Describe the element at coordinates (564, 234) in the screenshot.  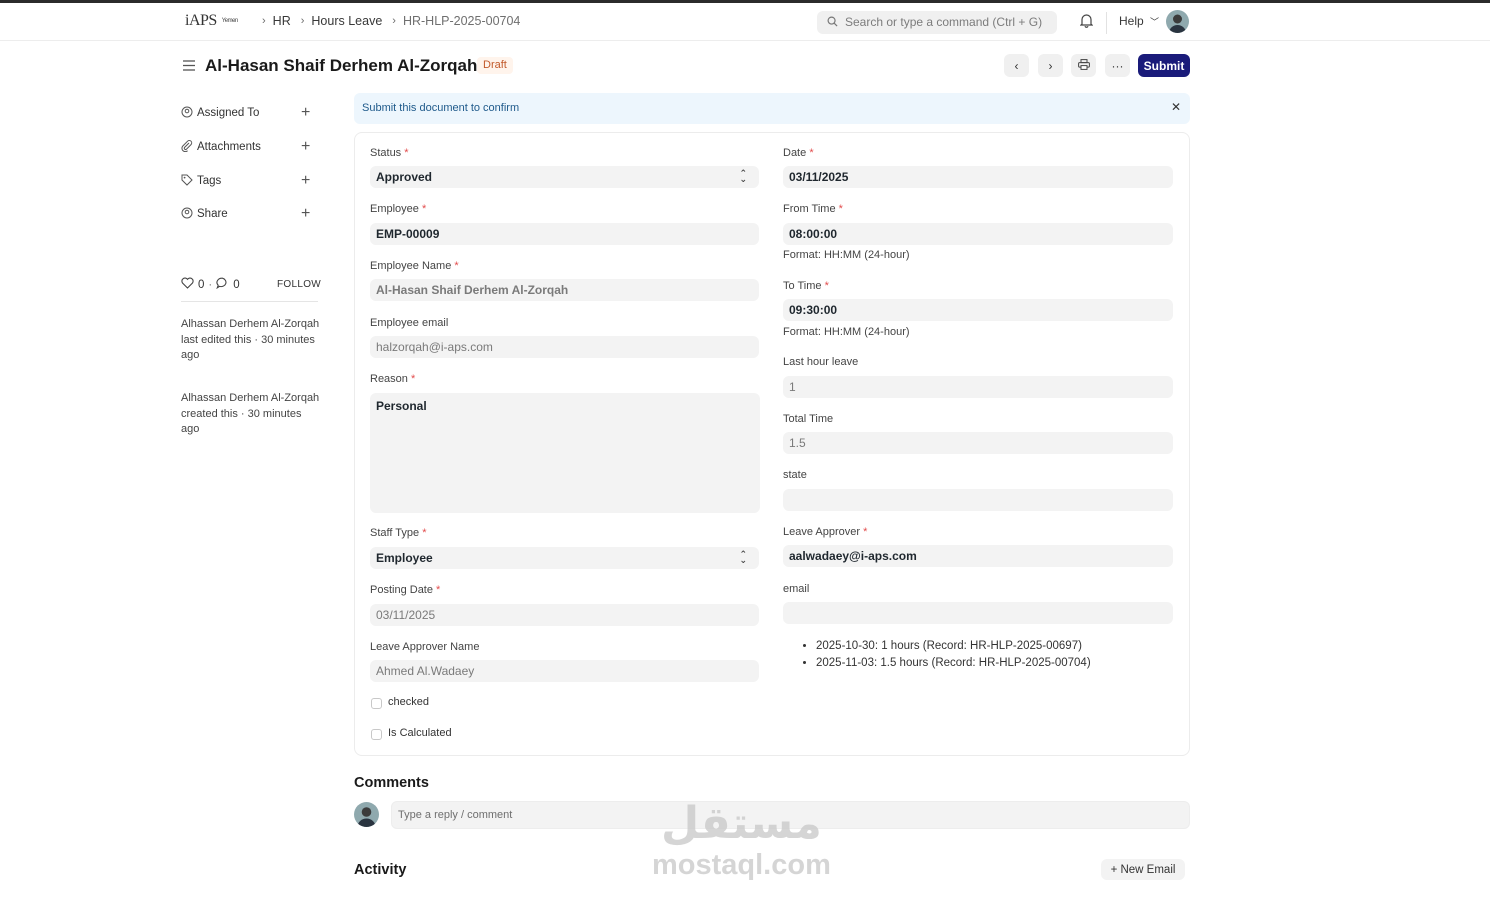
I see `employee-field: EMP-00009` at that location.